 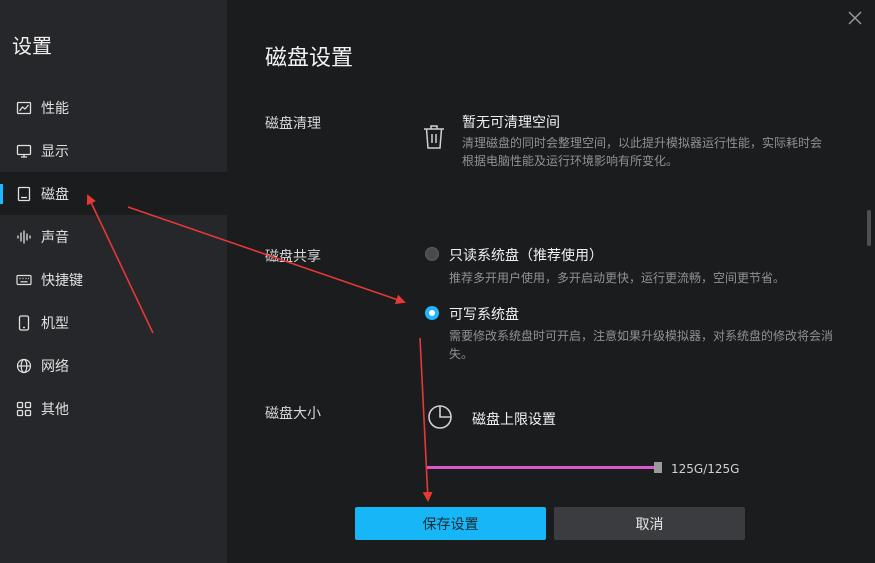 What do you see at coordinates (440, 417) in the screenshot?
I see `pie-chart-icon` at bounding box center [440, 417].